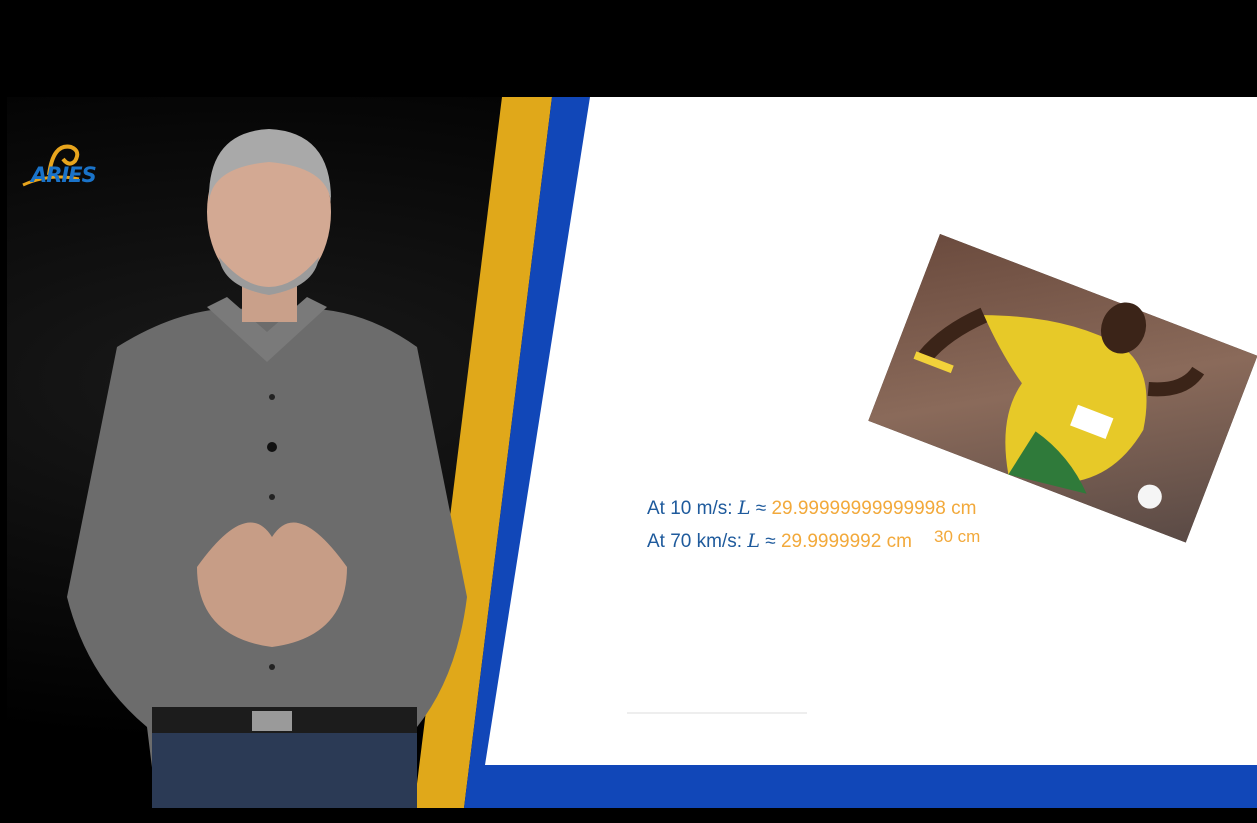  Describe the element at coordinates (846, 541) in the screenshot. I see `formula-value: 29.9999992 cm` at that location.